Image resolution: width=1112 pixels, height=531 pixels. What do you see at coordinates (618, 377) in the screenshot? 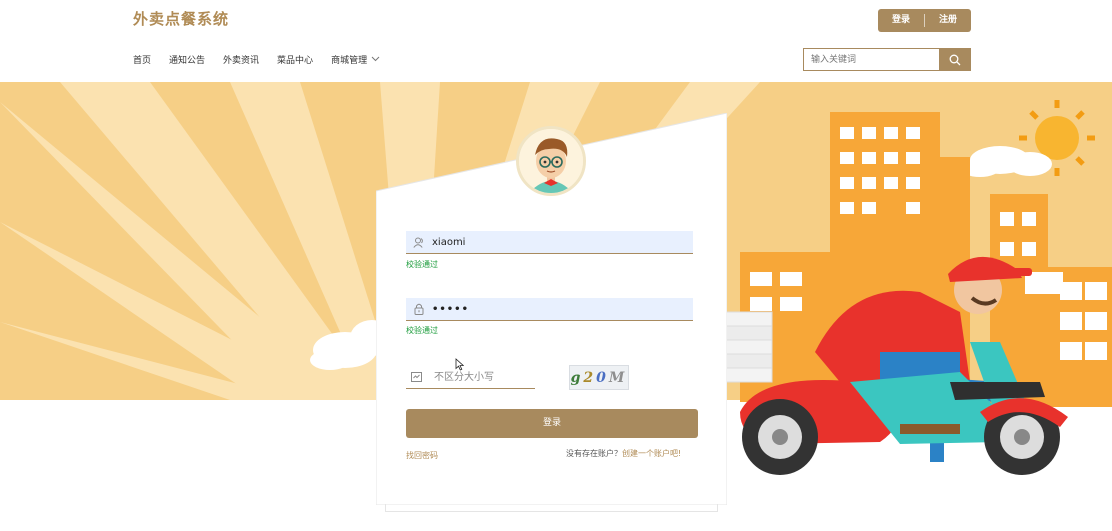
I see `captcha-char: M` at bounding box center [618, 377].